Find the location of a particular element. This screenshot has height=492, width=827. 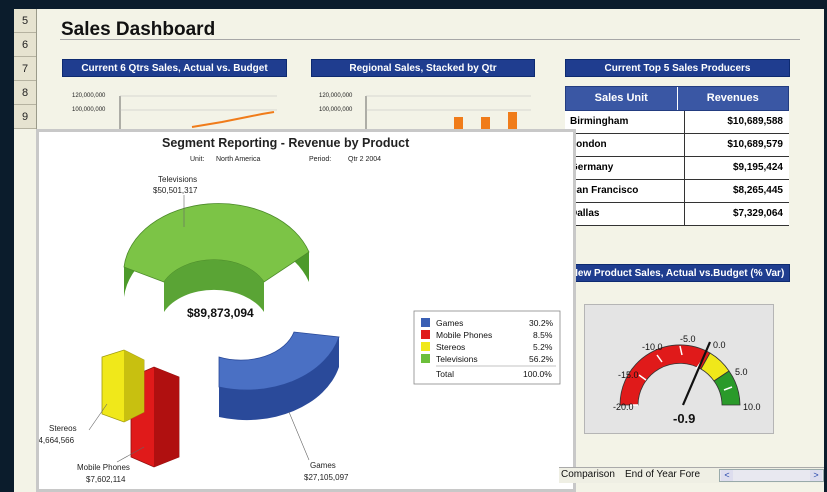

qtrs-chart-svg is located at coordinates (198, 112).